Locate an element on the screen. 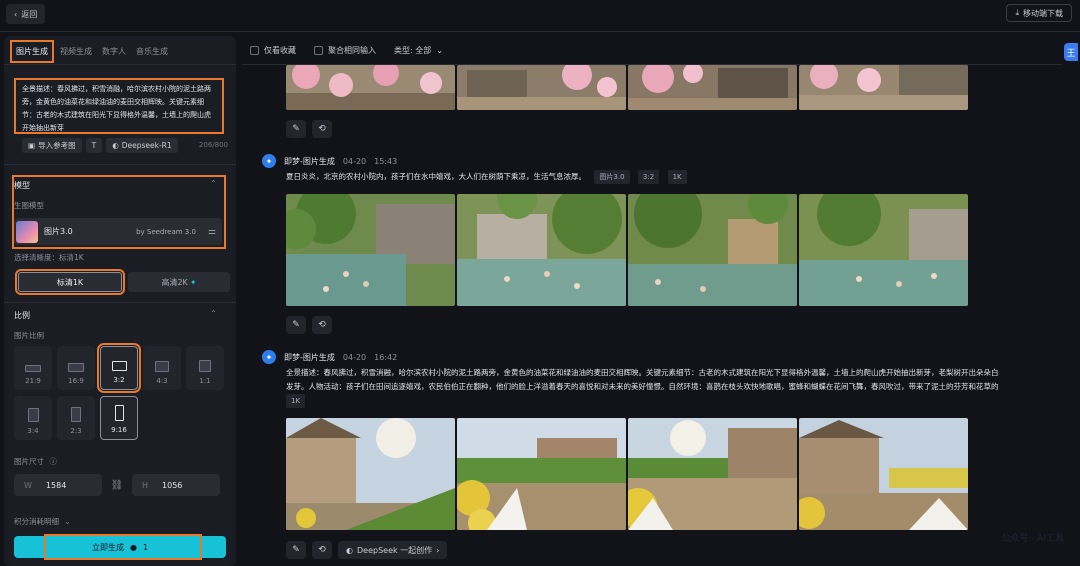 This screenshot has width=1080, height=566. dreamina-logo-icon: ✦ is located at coordinates (269, 357).